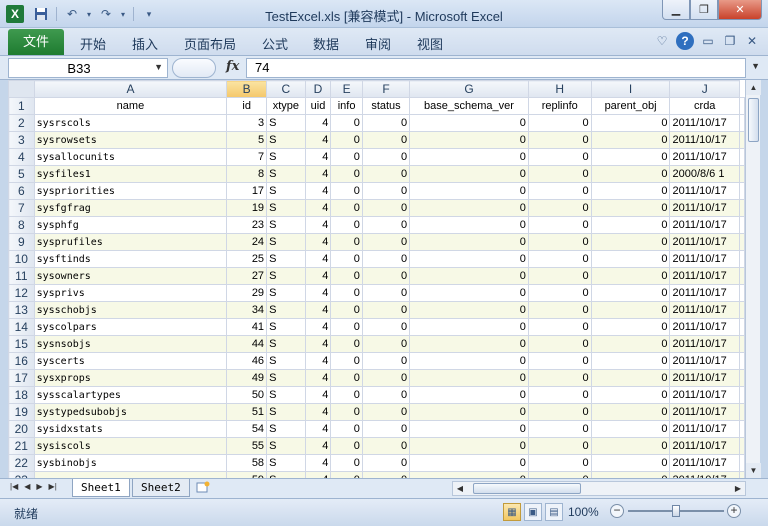 The width and height of the screenshot is (768, 526). Describe the element at coordinates (378, 43) in the screenshot. I see `tab-review: 审阅` at that location.